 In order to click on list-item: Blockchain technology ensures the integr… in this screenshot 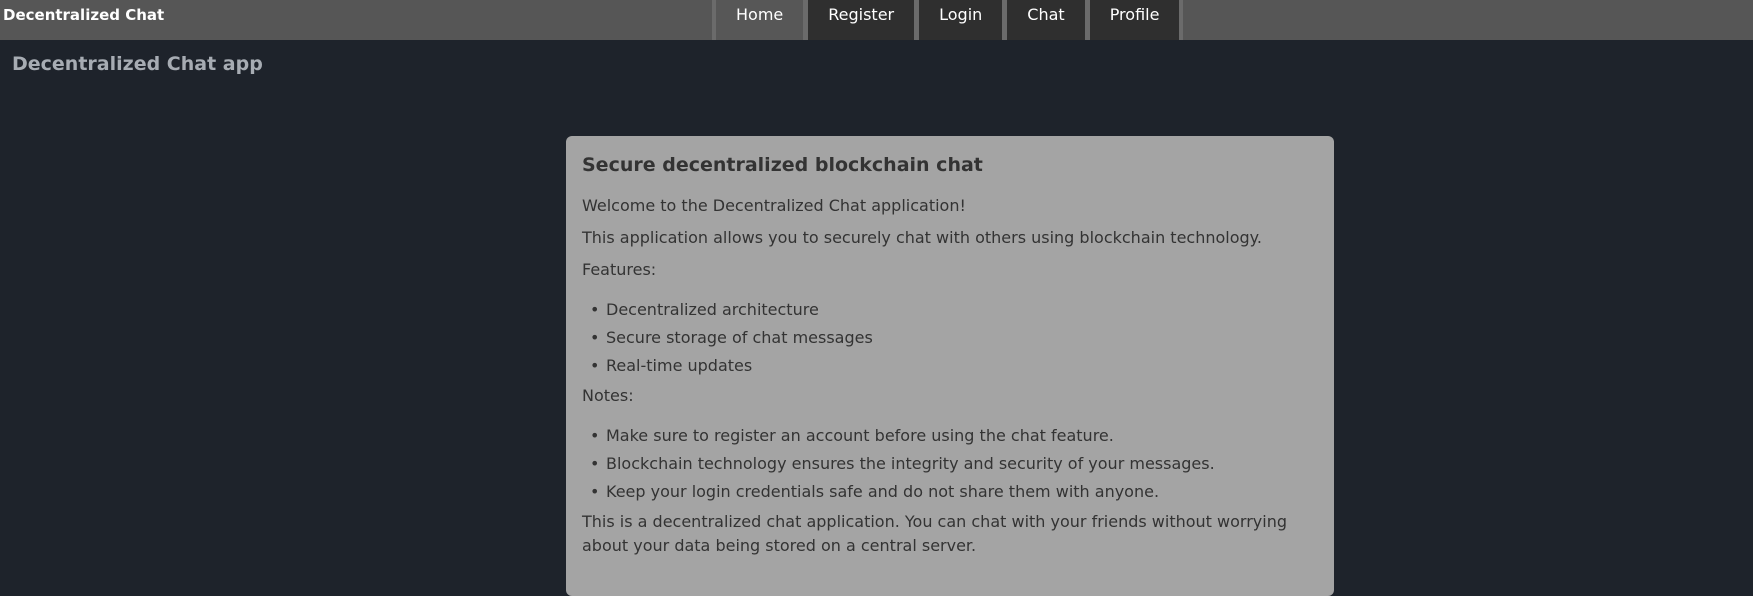, I will do `click(954, 464)`.